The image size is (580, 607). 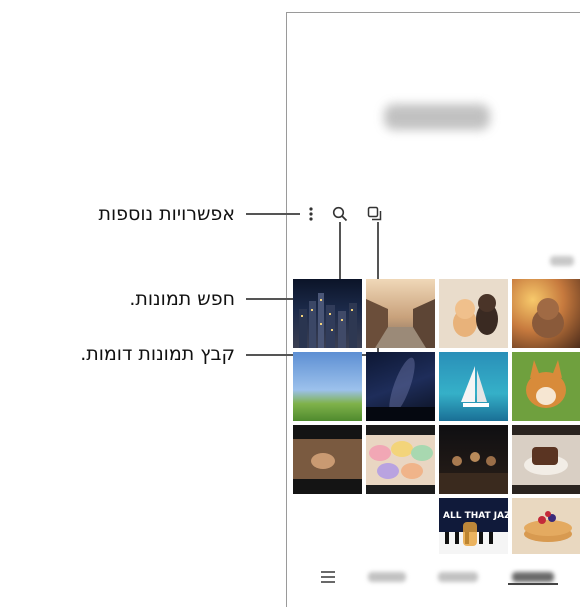 What do you see at coordinates (311, 214) in the screenshot?
I see `more-options-icon` at bounding box center [311, 214].